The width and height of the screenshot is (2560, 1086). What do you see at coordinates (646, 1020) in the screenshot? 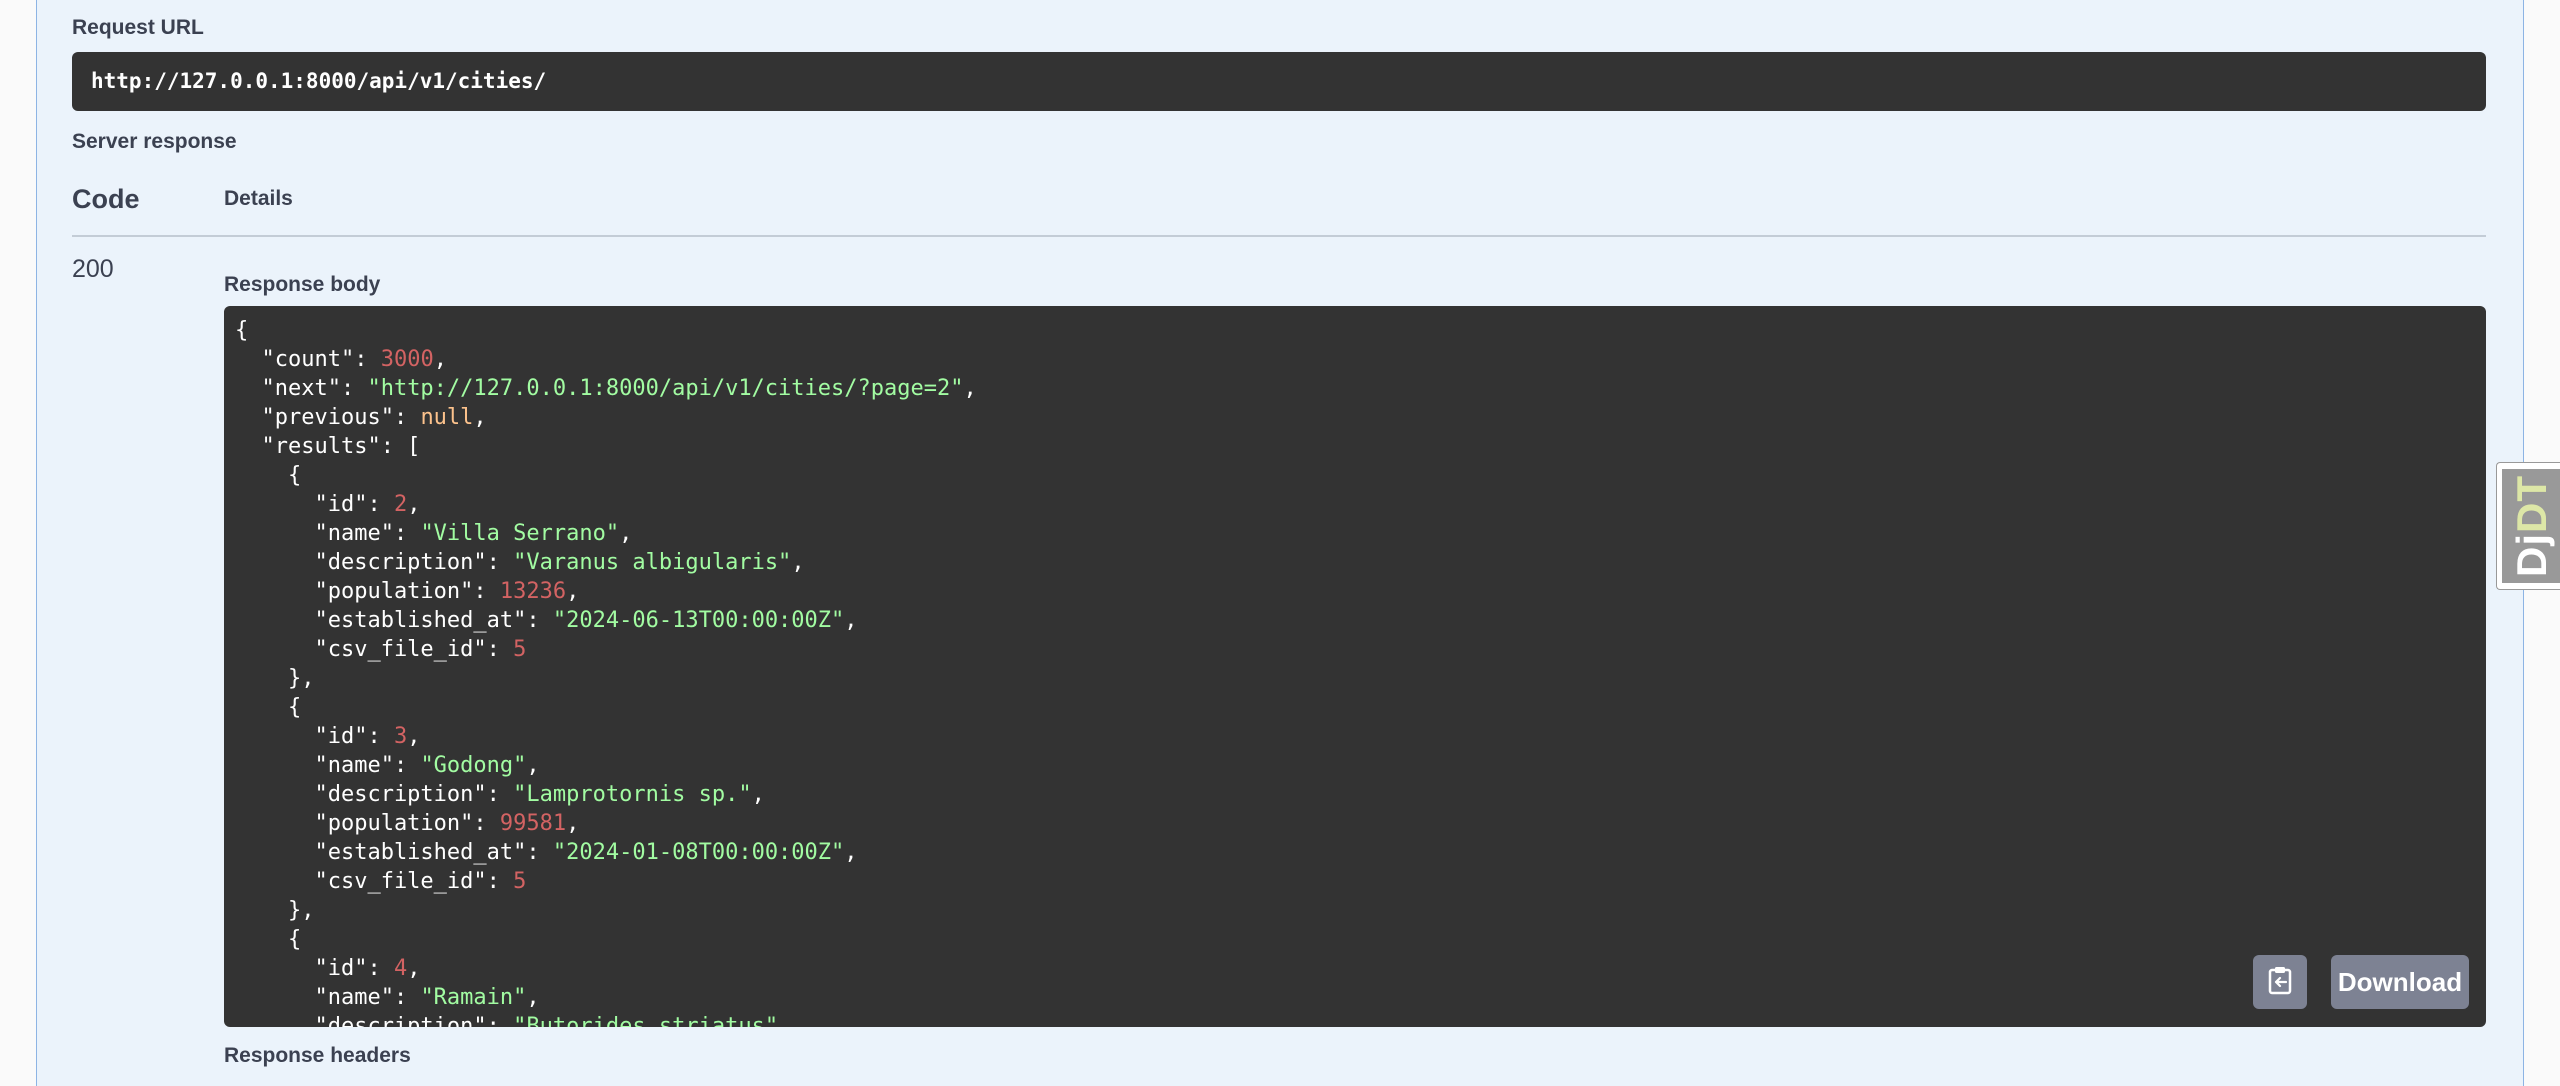
I see `code-token: "Butorides striatus"` at bounding box center [646, 1020].